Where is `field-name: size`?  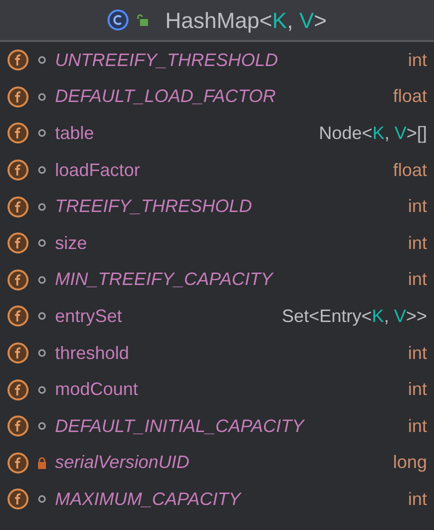
field-name: size is located at coordinates (71, 243).